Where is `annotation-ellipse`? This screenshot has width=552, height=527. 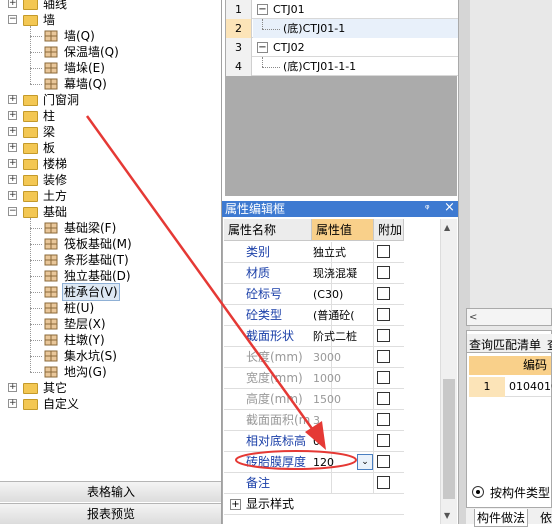
annotation-ellipse is located at coordinates (296, 460).